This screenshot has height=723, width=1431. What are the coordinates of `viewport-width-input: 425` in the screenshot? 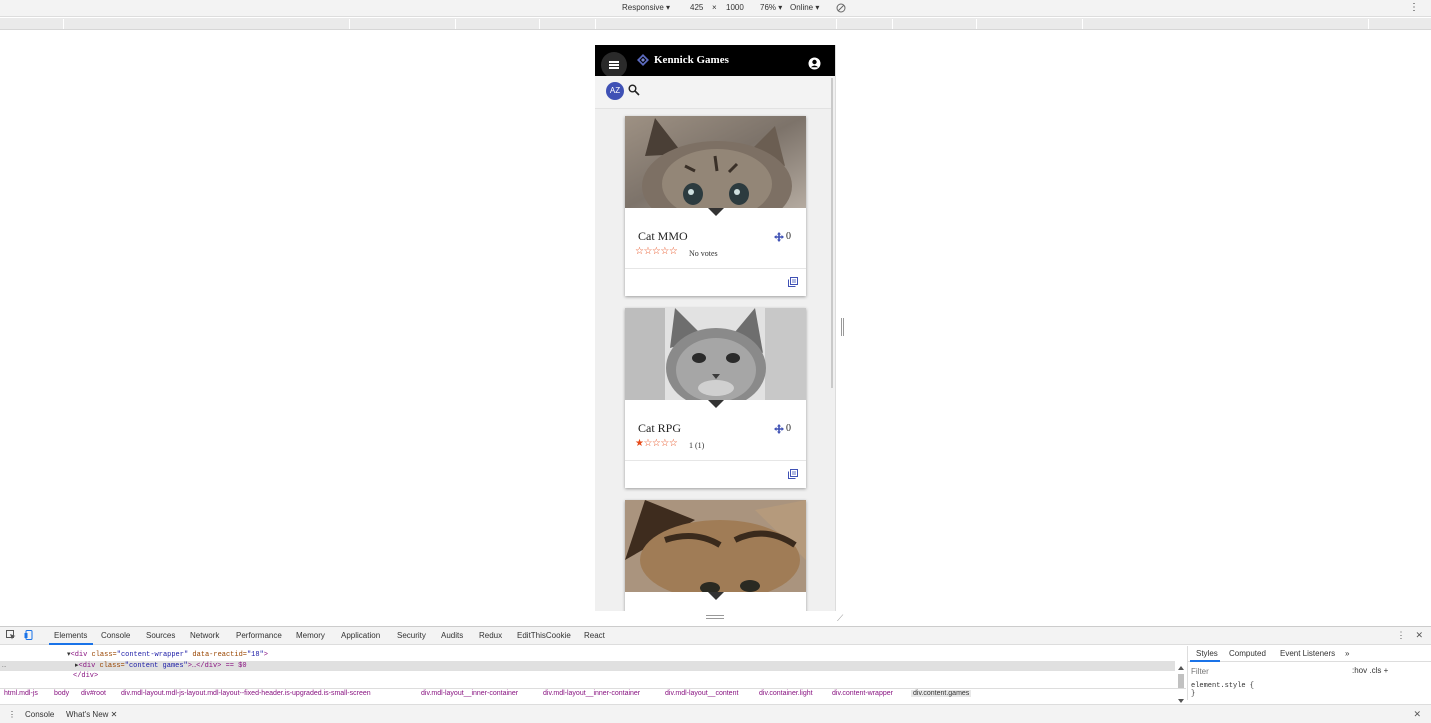 It's located at (696, 7).